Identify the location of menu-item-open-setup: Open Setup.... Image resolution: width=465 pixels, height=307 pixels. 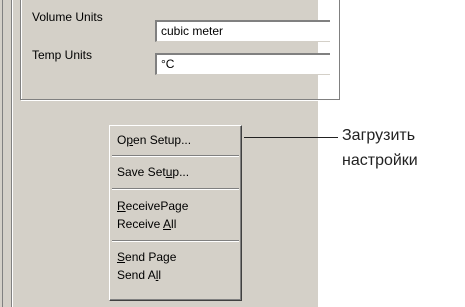
(177, 140).